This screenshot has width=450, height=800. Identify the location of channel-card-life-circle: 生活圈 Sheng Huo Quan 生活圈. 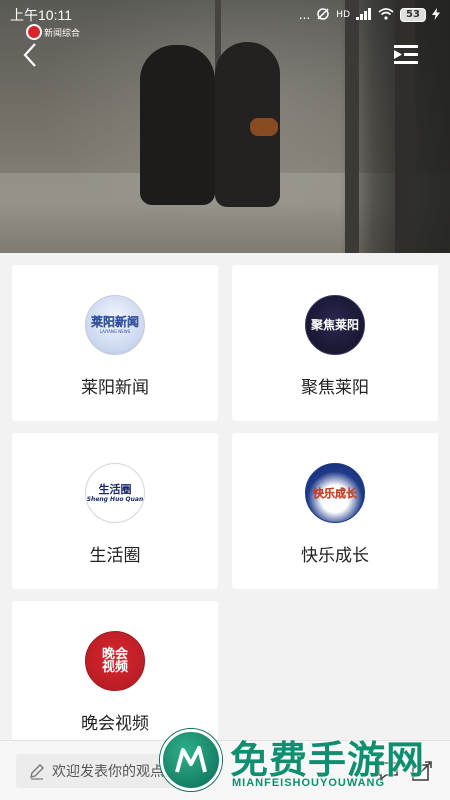
(115, 511).